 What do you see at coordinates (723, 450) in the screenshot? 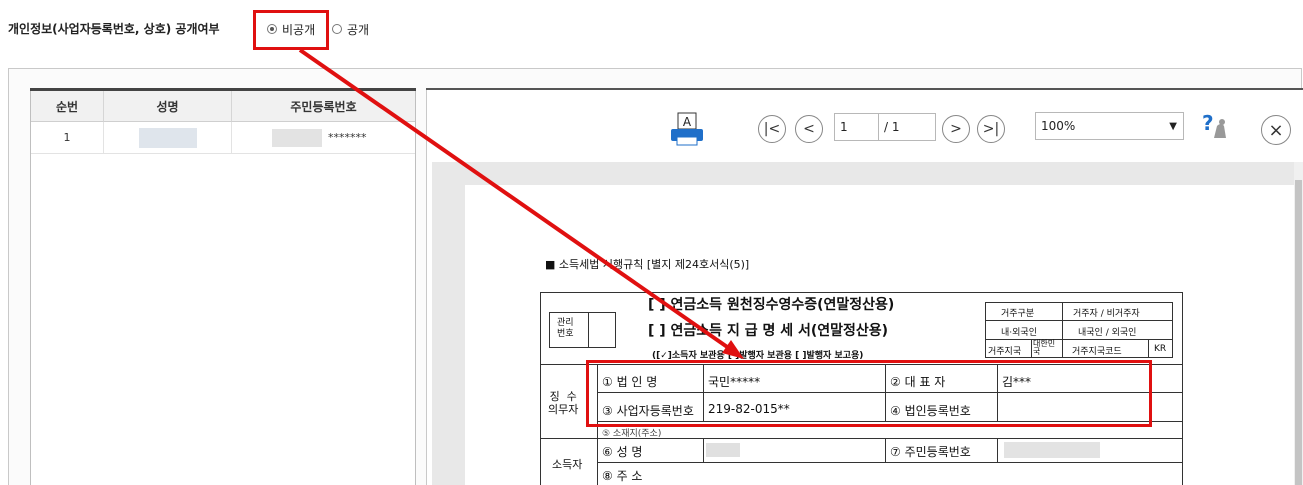
I see `masked-earner-name` at bounding box center [723, 450].